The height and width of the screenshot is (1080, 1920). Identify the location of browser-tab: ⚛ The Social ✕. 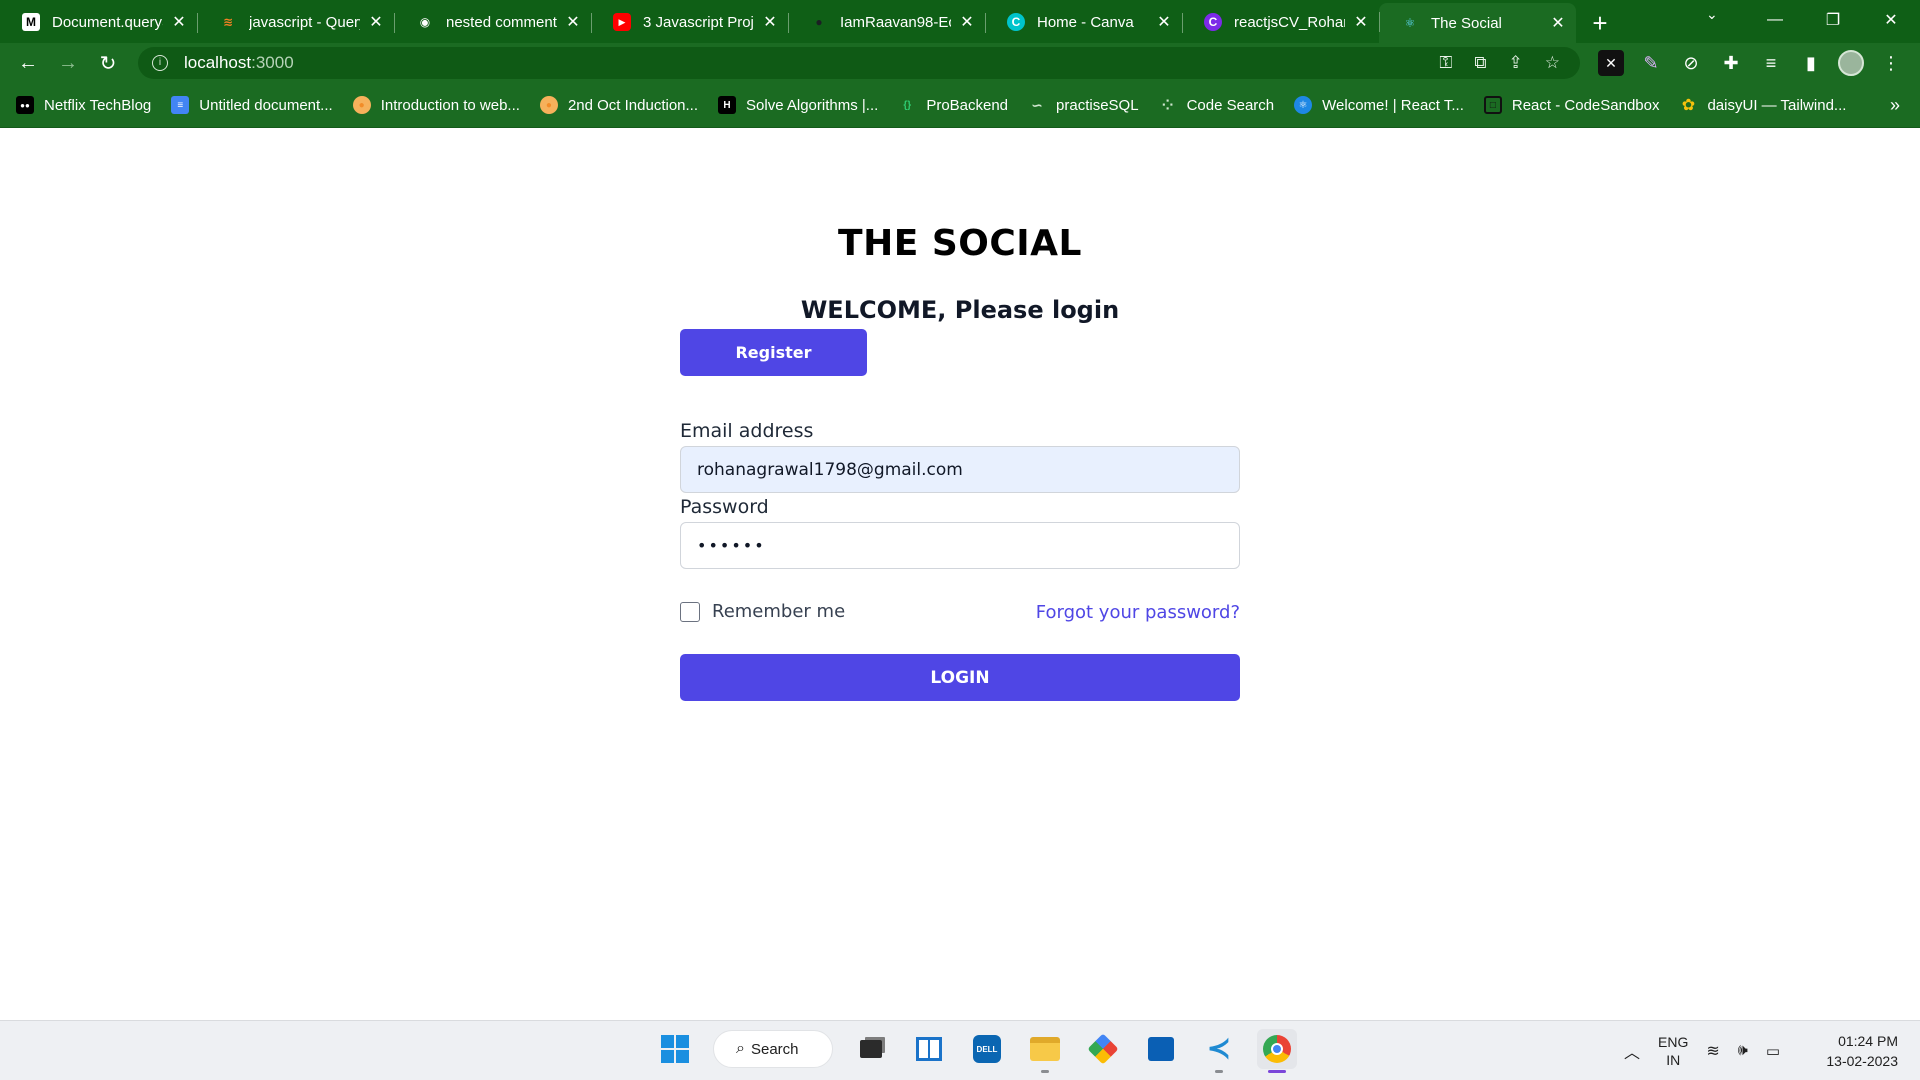
(1477, 23).